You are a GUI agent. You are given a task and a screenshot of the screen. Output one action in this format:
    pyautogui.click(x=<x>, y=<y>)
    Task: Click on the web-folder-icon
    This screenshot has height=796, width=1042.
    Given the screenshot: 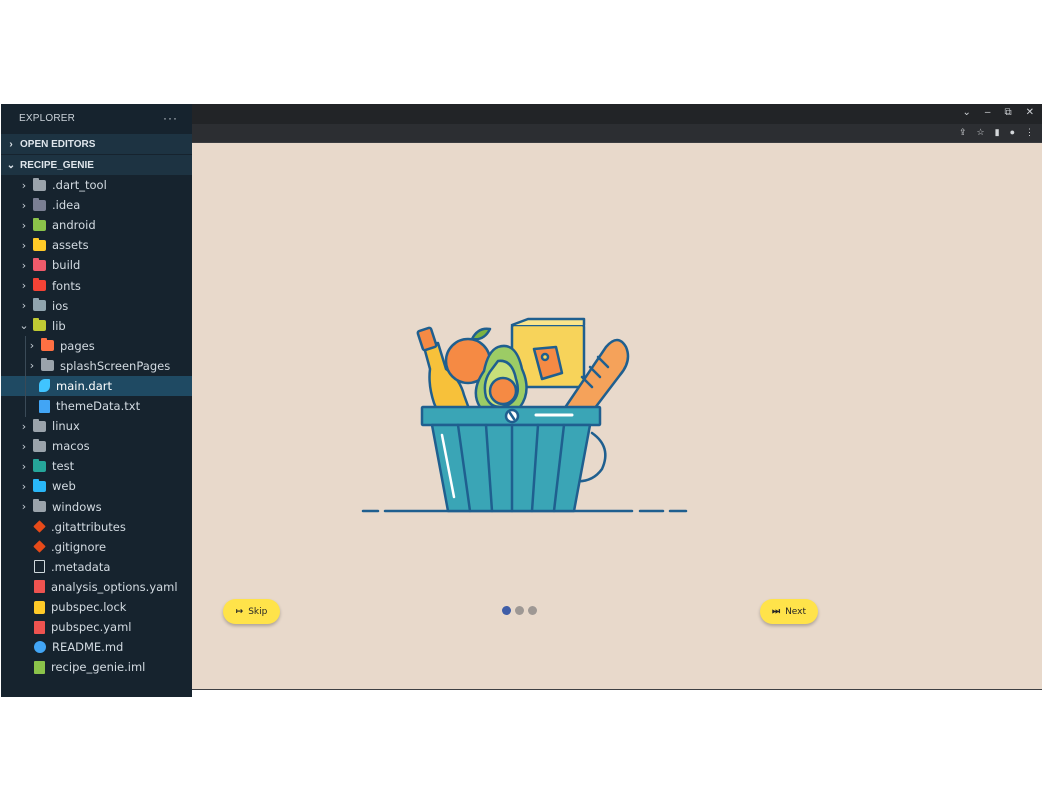 What is the action you would take?
    pyautogui.click(x=39, y=485)
    